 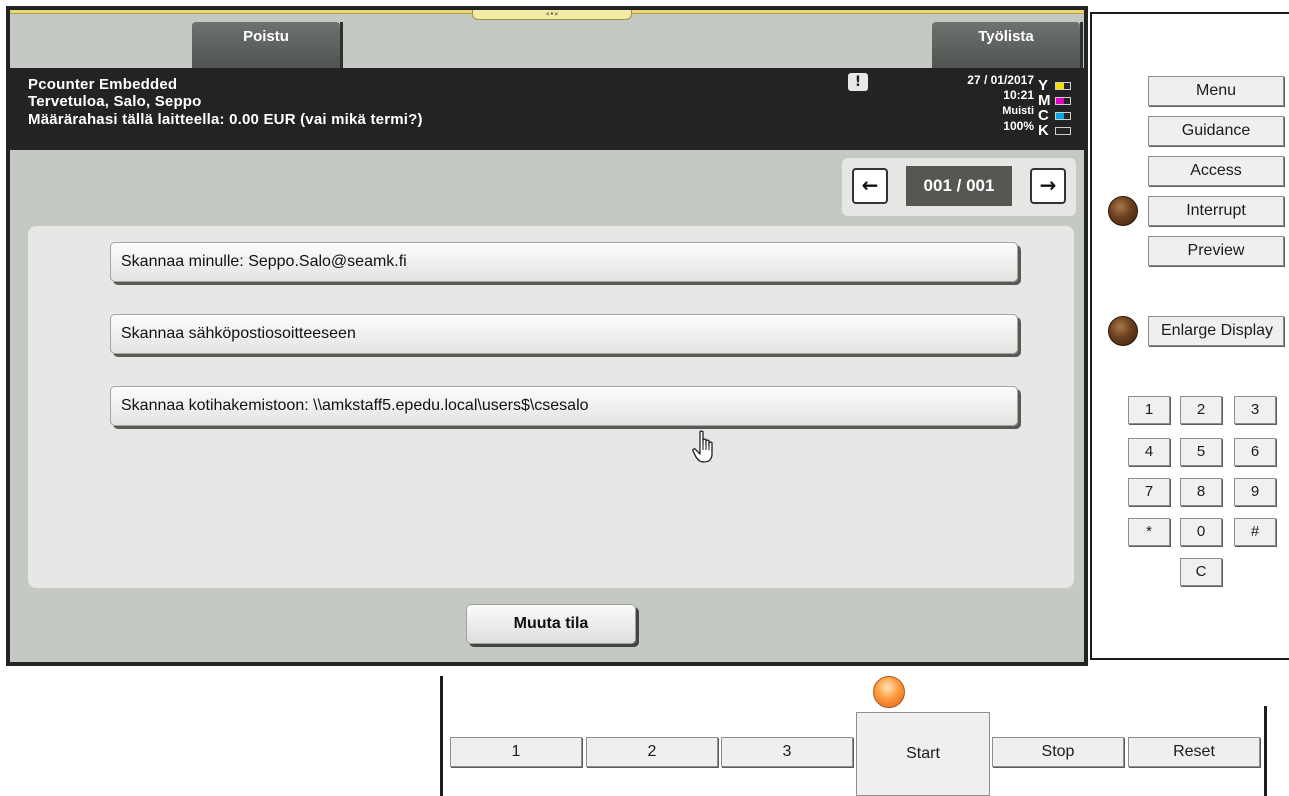 What do you see at coordinates (870, 186) in the screenshot?
I see `prev-page-button: ←` at bounding box center [870, 186].